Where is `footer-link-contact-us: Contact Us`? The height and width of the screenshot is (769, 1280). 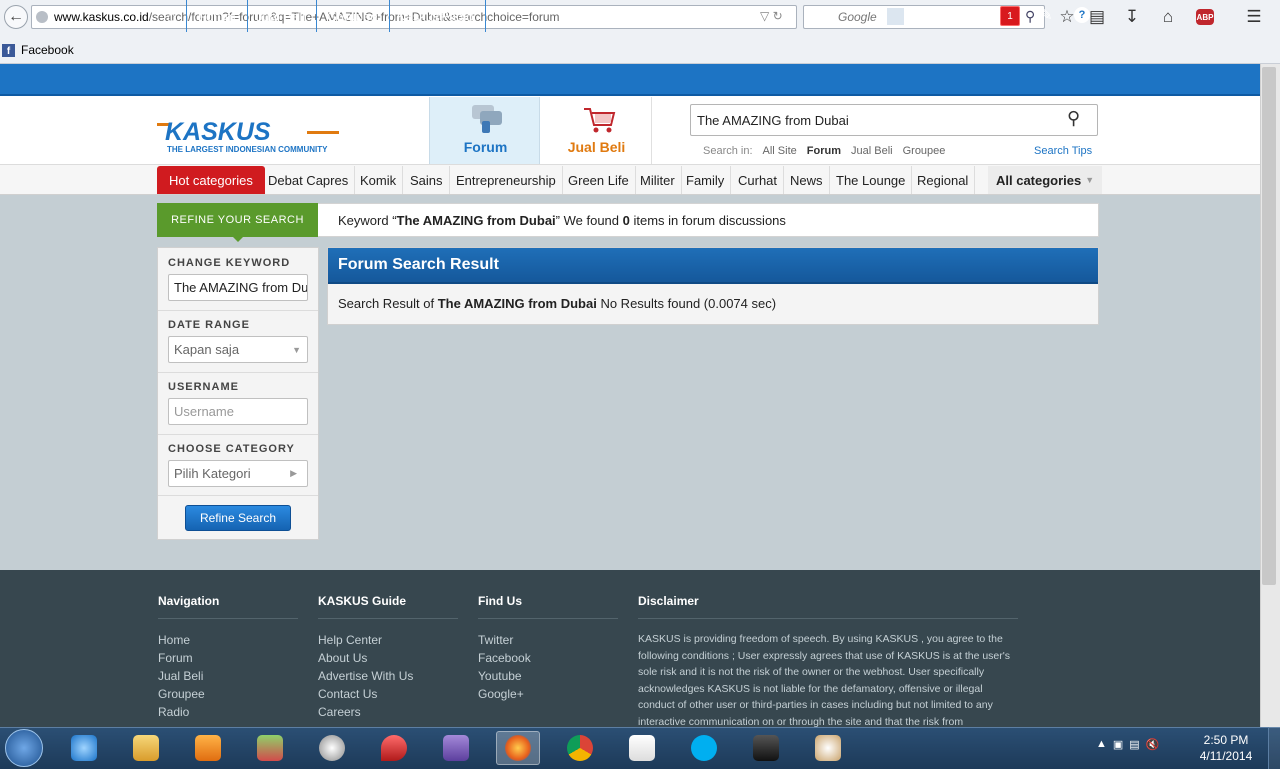 footer-link-contact-us: Contact Us is located at coordinates (347, 694).